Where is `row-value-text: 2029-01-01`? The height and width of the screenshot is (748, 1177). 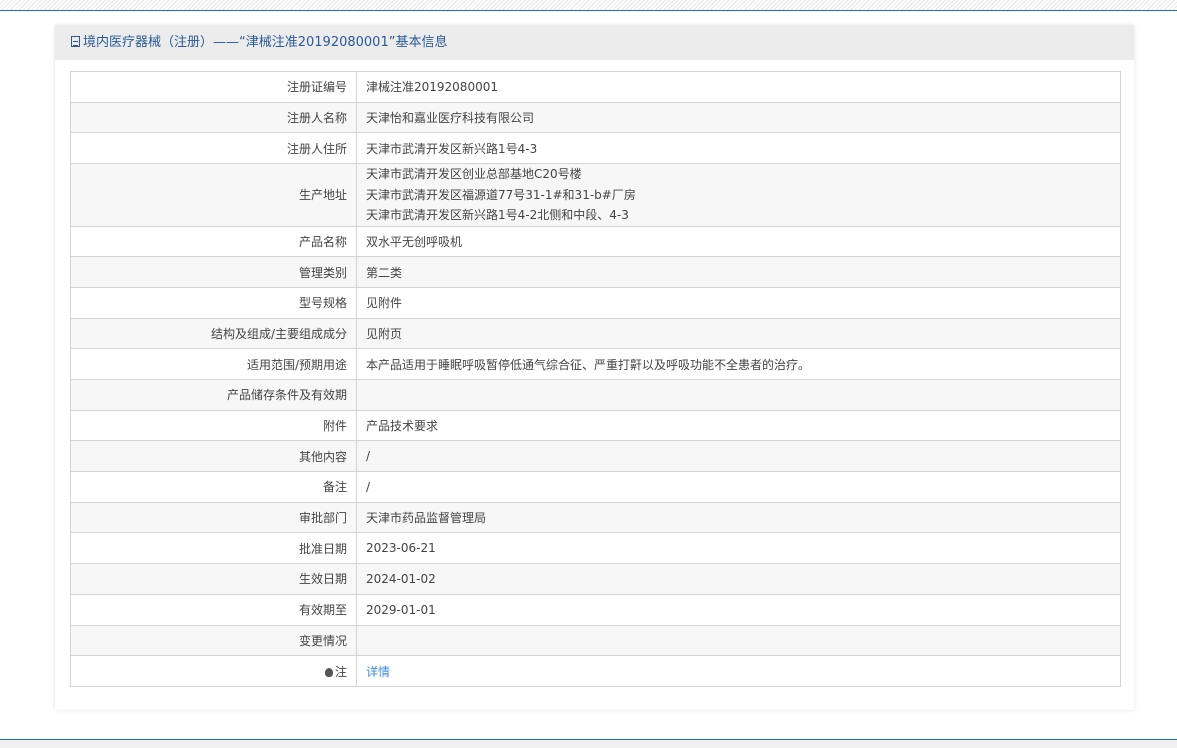
row-value-text: 2029-01-01 is located at coordinates (401, 609).